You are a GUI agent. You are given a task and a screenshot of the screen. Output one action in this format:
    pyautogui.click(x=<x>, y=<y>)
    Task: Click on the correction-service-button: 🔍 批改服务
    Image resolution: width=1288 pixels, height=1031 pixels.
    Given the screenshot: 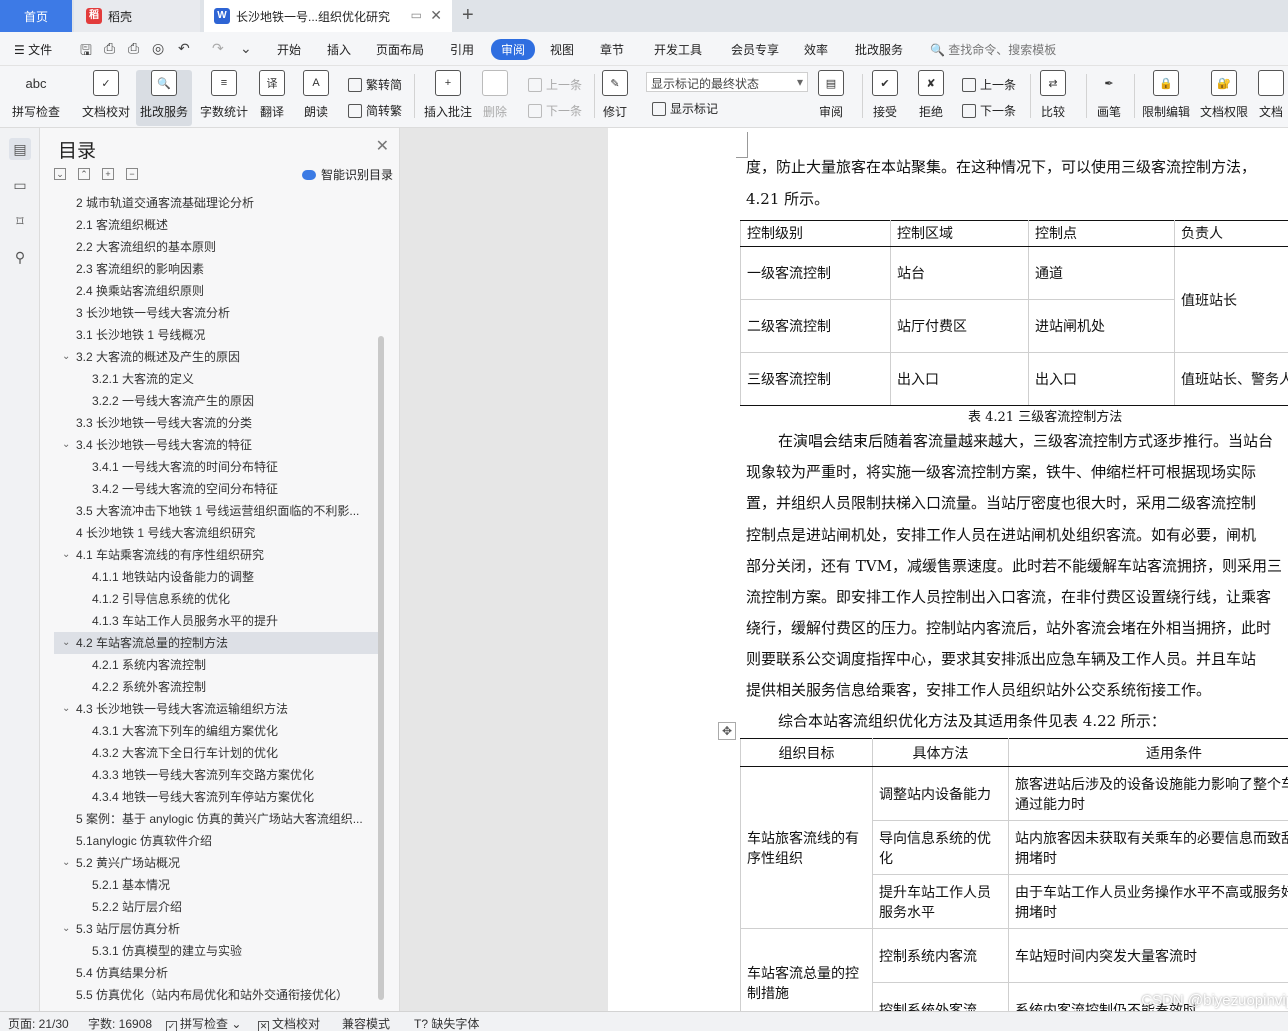 What is the action you would take?
    pyautogui.click(x=164, y=98)
    